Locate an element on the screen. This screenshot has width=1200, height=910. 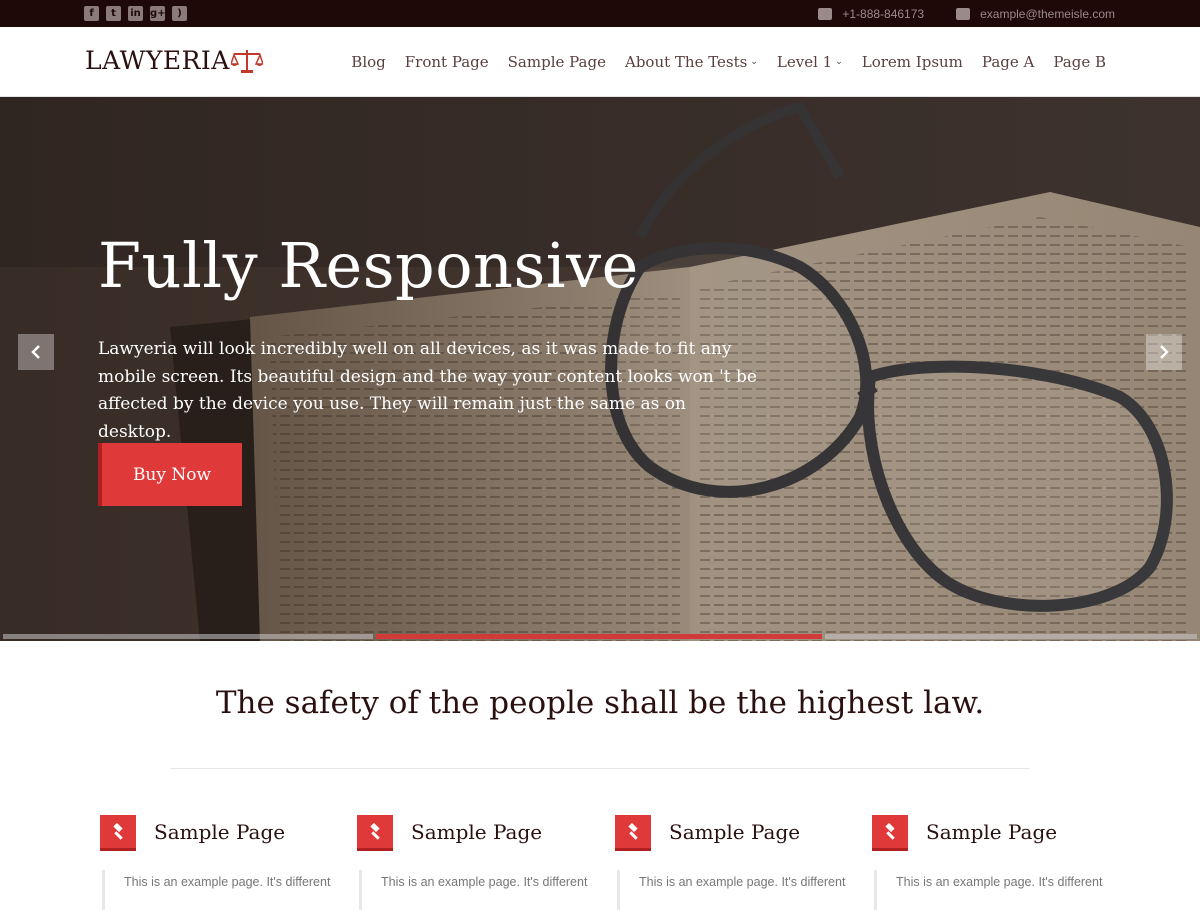
phone-contact: +1-888-846173 is located at coordinates (871, 14).